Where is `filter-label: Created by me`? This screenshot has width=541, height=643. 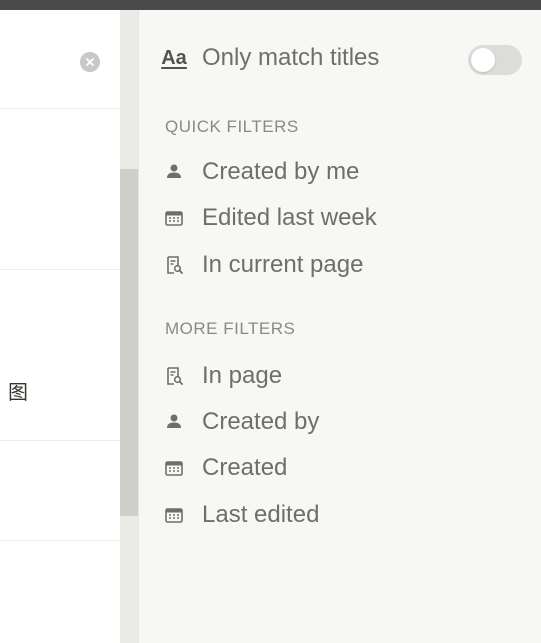
filter-label: Created by me is located at coordinates (281, 171).